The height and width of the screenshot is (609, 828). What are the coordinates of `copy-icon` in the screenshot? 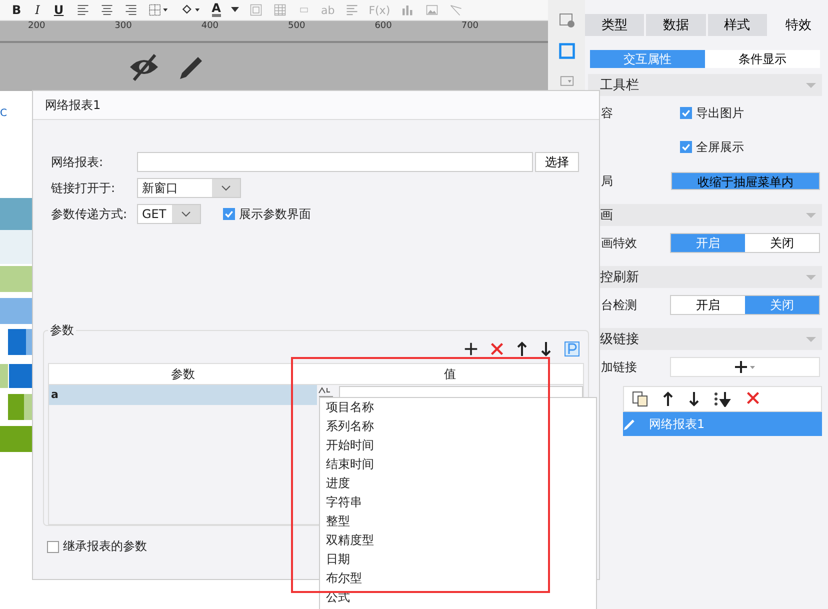 It's located at (640, 399).